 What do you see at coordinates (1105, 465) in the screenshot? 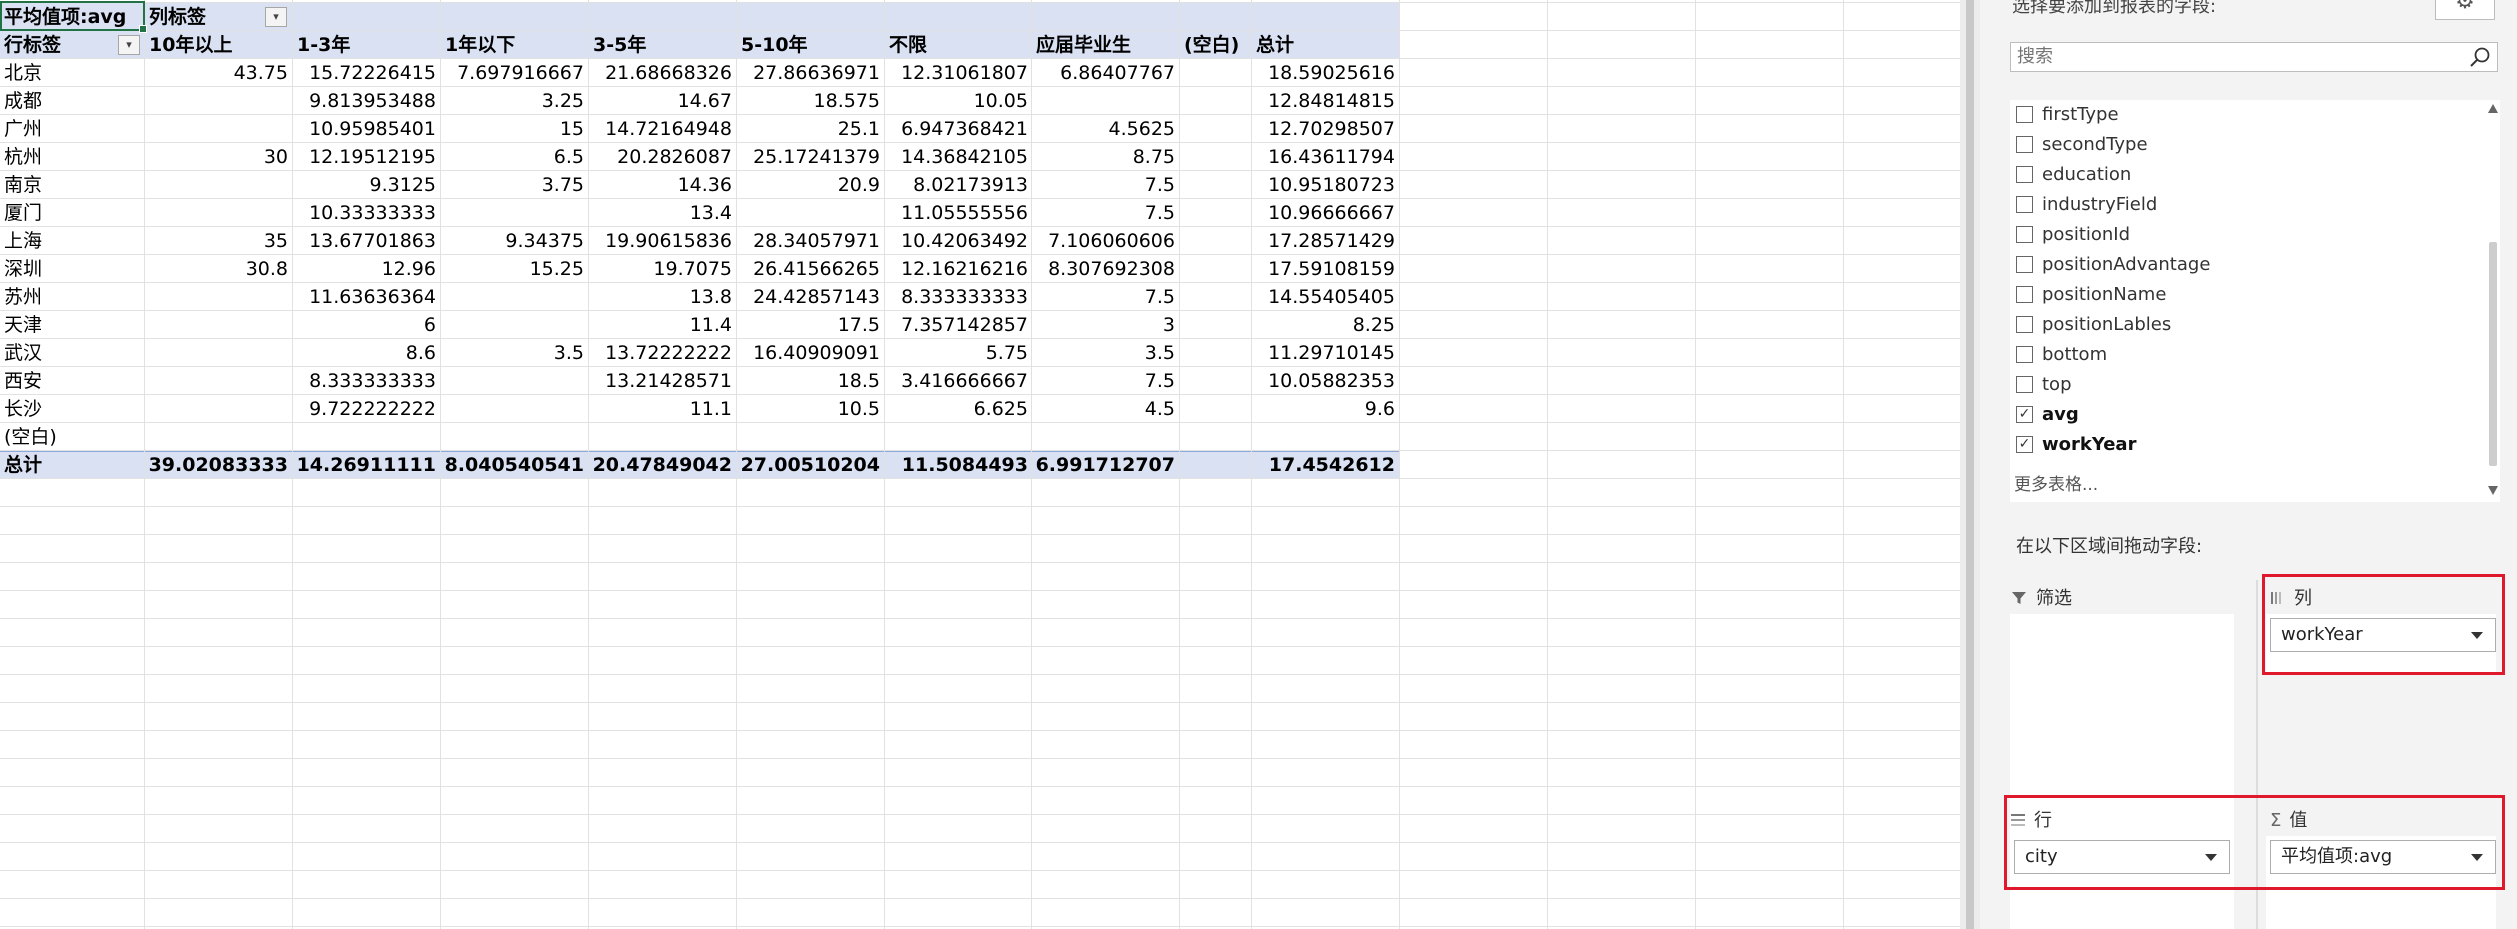
I see `grand-total-cell: 6.991712707` at bounding box center [1105, 465].